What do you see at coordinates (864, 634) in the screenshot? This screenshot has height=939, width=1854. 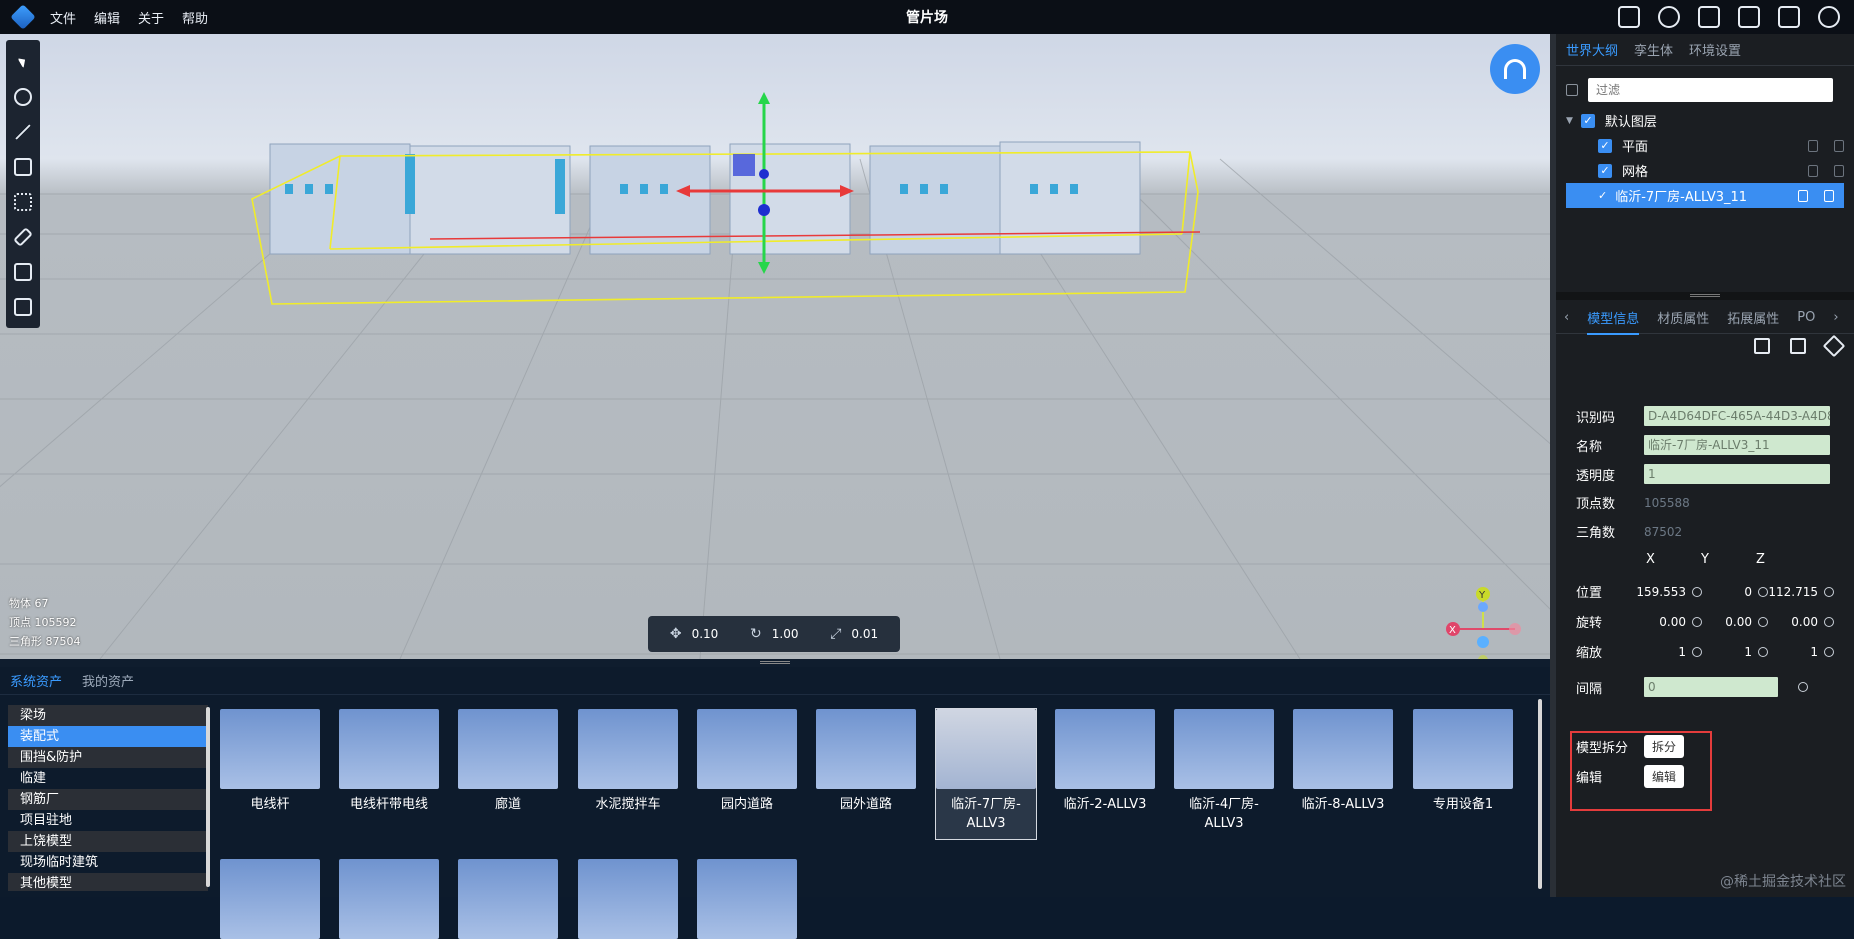 I see `scale-step: 0.01` at bounding box center [864, 634].